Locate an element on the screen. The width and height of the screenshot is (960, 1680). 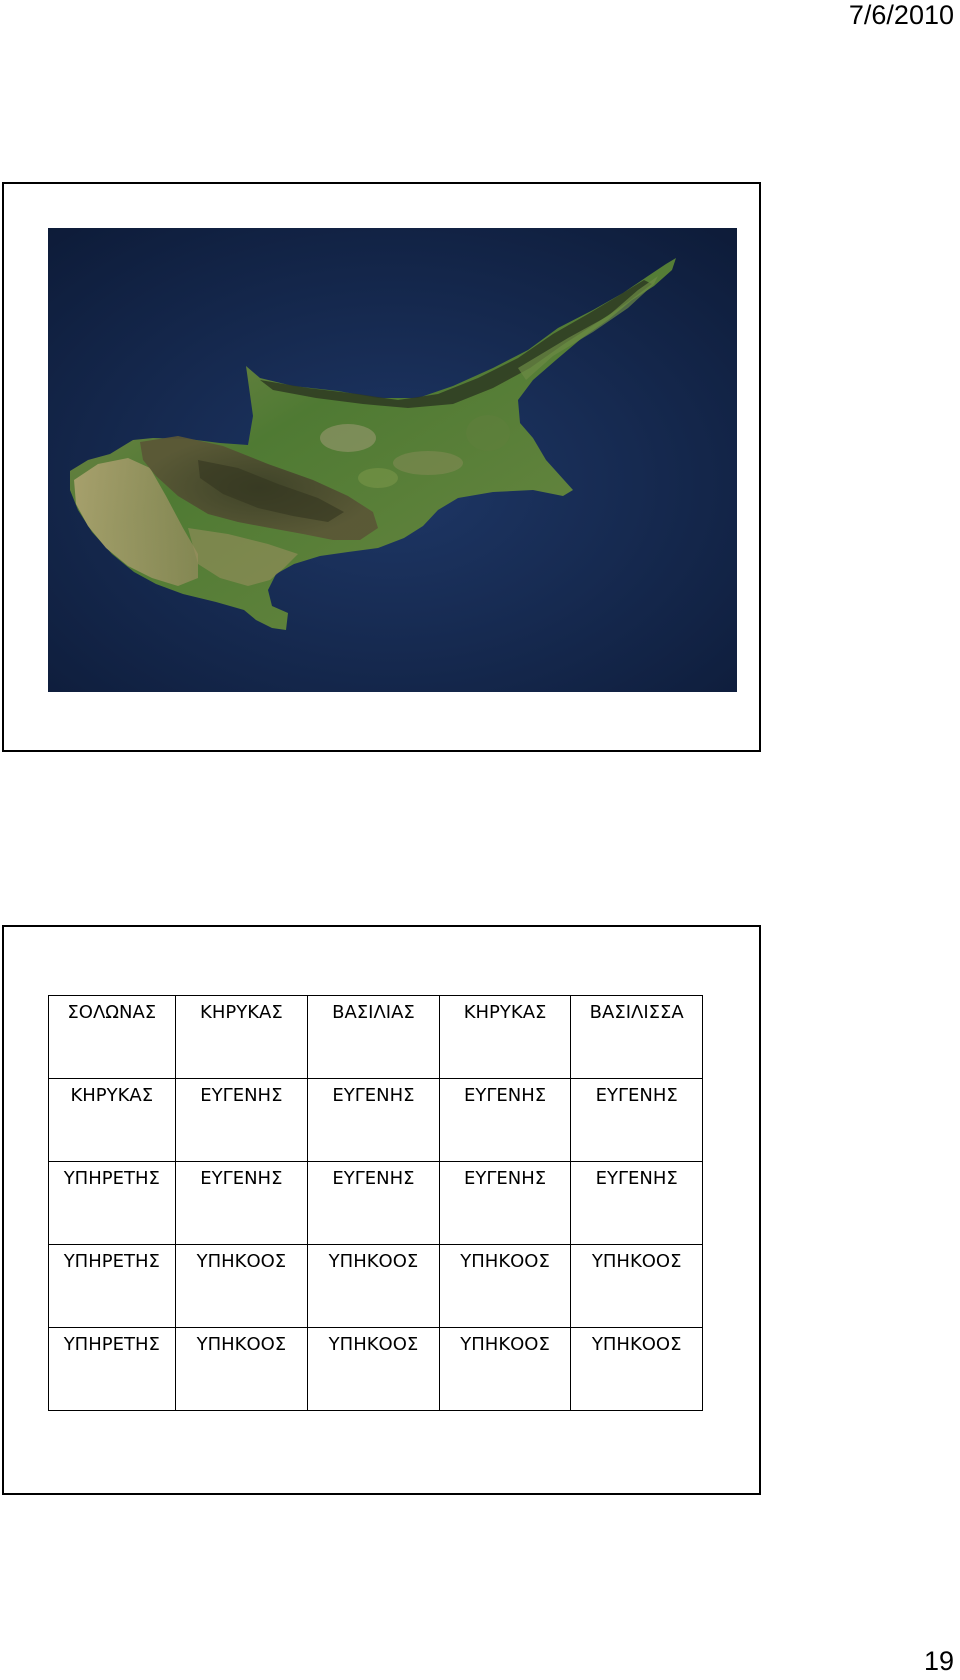
table-row: ΚΗΡΥΚΑΣ ΕΥΓΕΝΗΣ ΕΥΓΕΝΗΣ ΕΥΓΕΝΗΣ ΕΥΓΕΝΗΣ is located at coordinates (375, 1120).